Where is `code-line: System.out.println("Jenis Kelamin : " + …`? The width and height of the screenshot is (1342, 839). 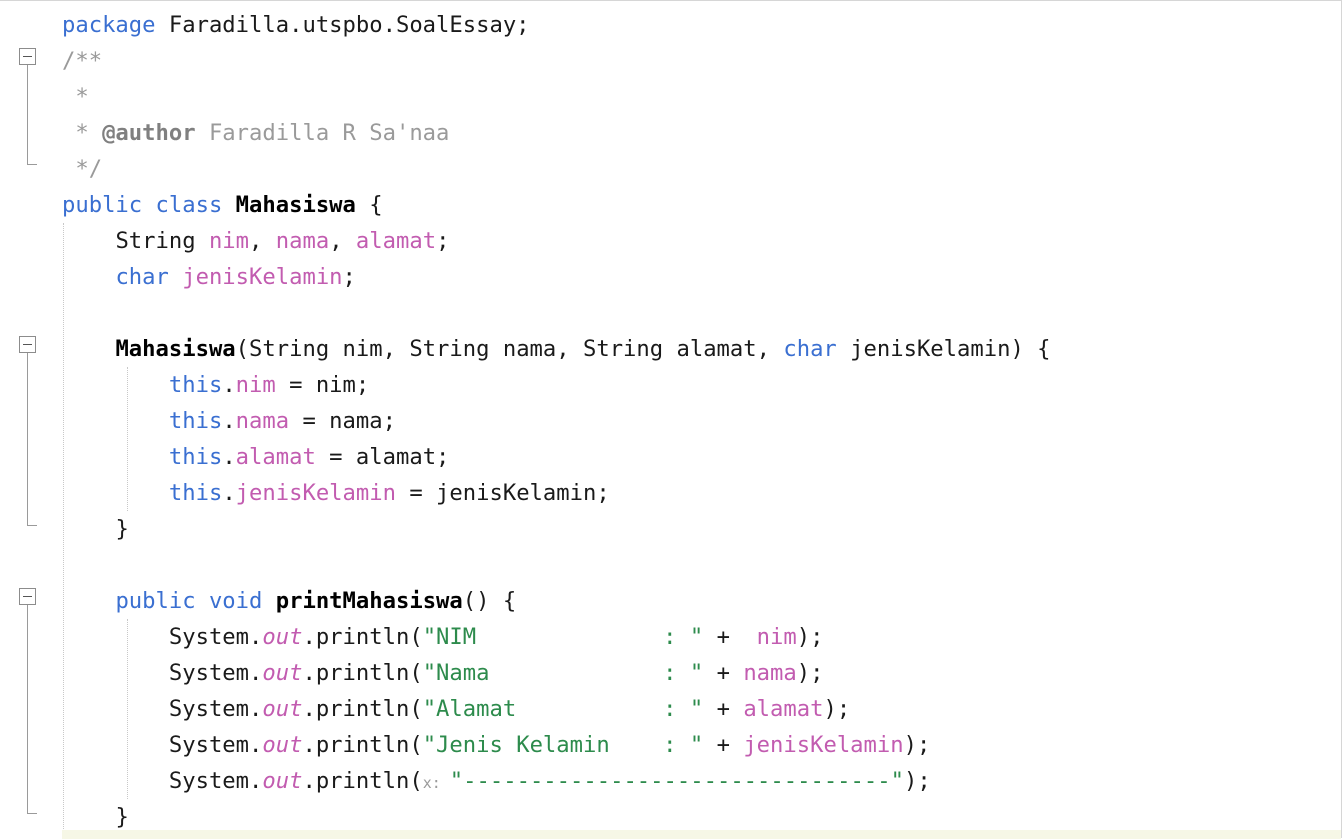 code-line: System.out.println("Jenis Kelamin : " + … is located at coordinates (549, 745).